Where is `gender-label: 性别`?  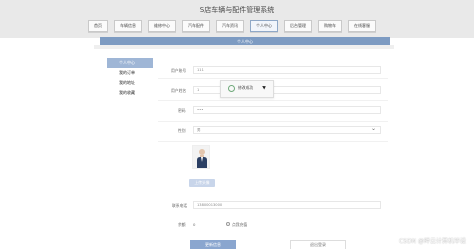
gender-label: 性别 is located at coordinates (182, 130).